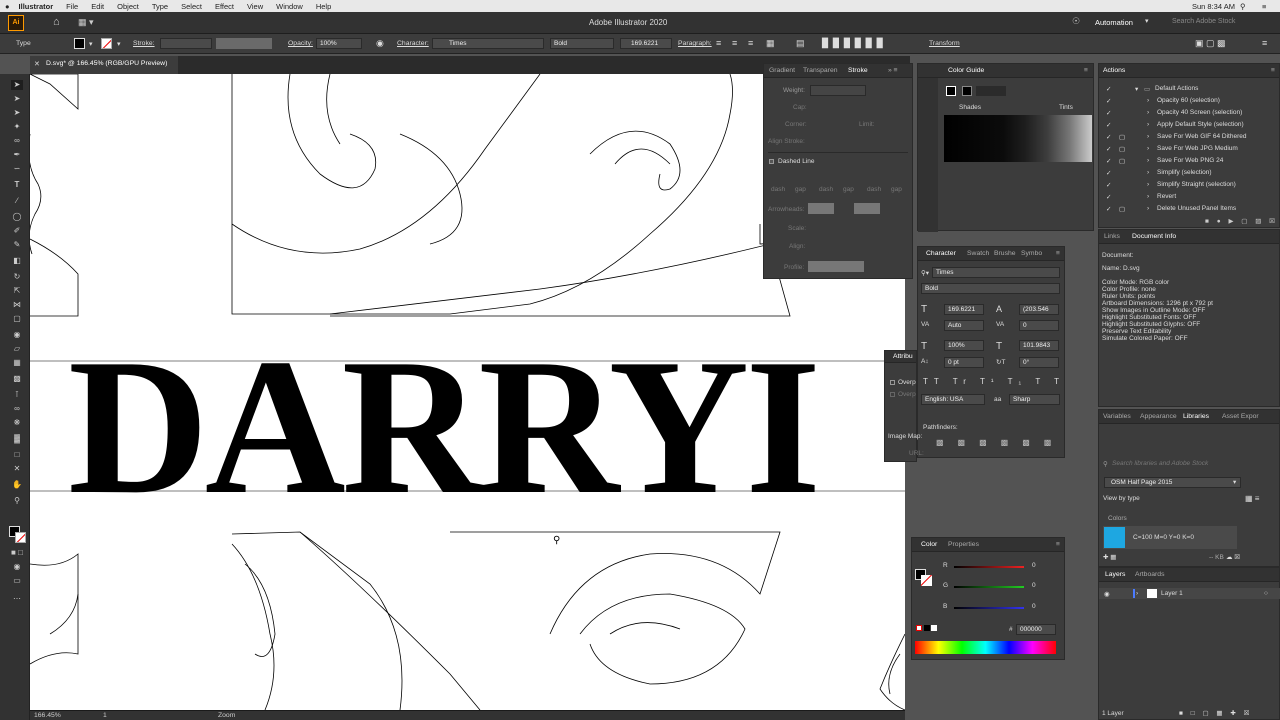 The width and height of the screenshot is (1280, 720). Describe the element at coordinates (934, 628) in the screenshot. I see `white-swatch` at that location.